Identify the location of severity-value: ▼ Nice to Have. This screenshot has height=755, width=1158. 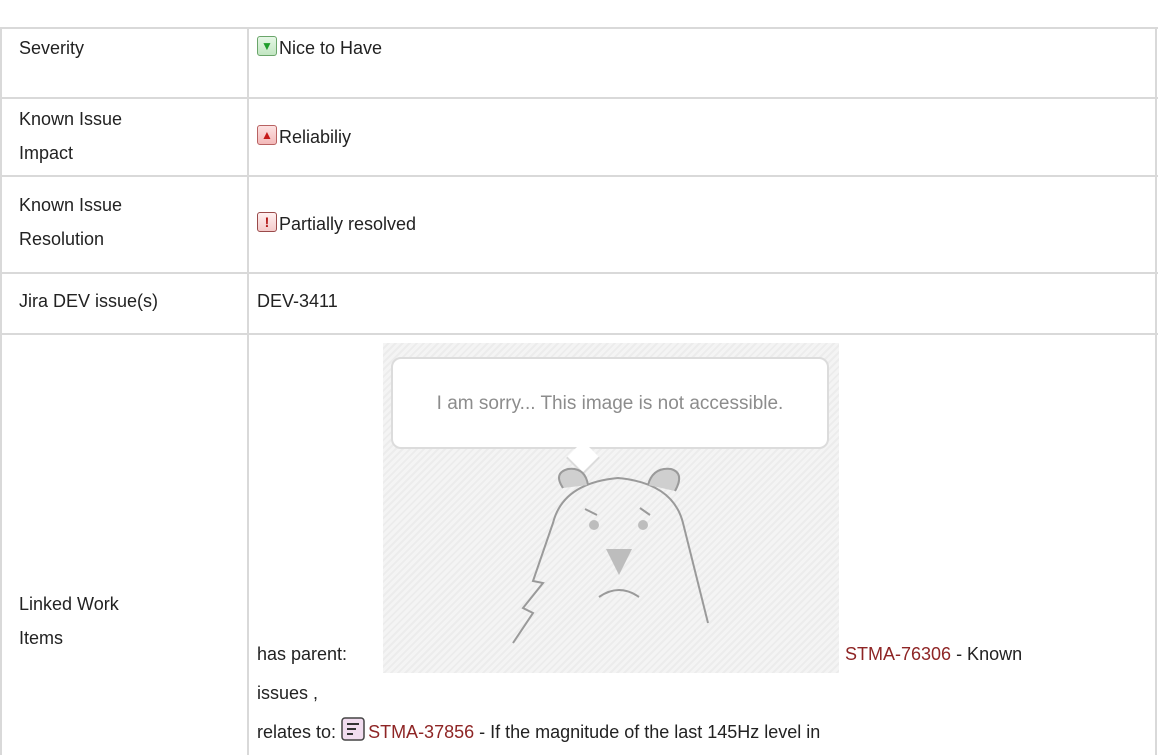
(319, 48).